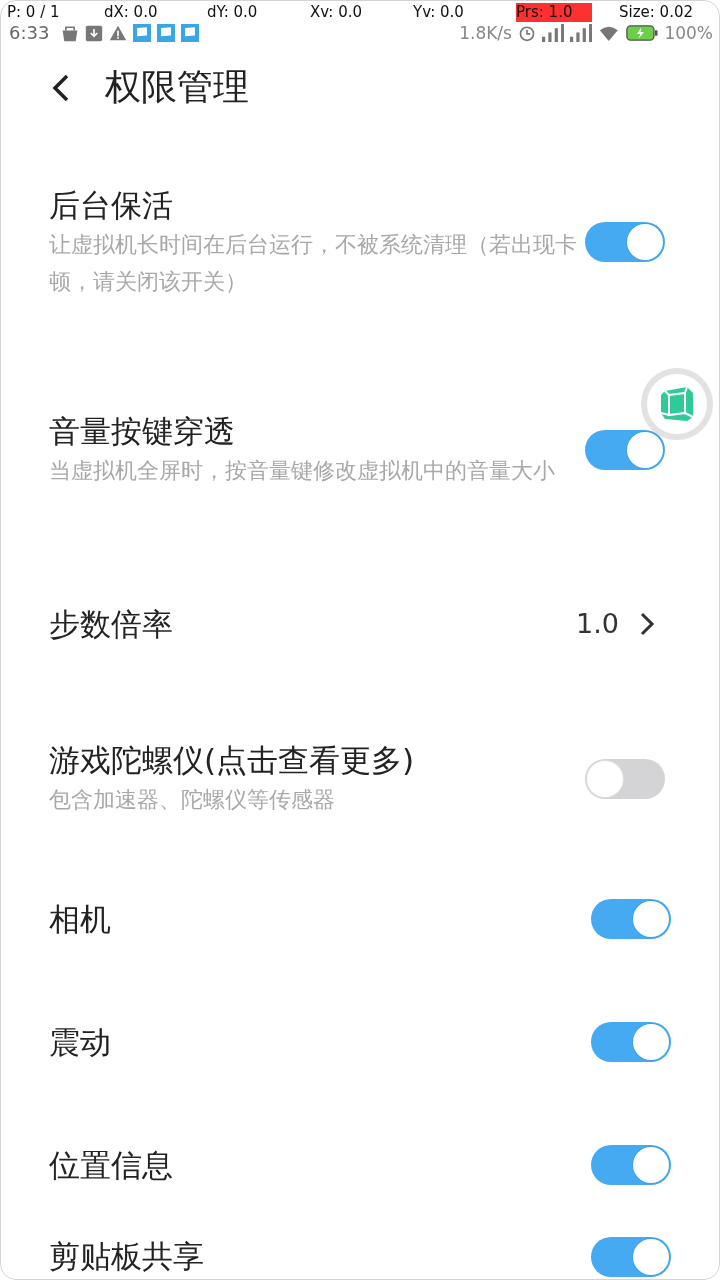  What do you see at coordinates (94, 32) in the screenshot?
I see `download-icon` at bounding box center [94, 32].